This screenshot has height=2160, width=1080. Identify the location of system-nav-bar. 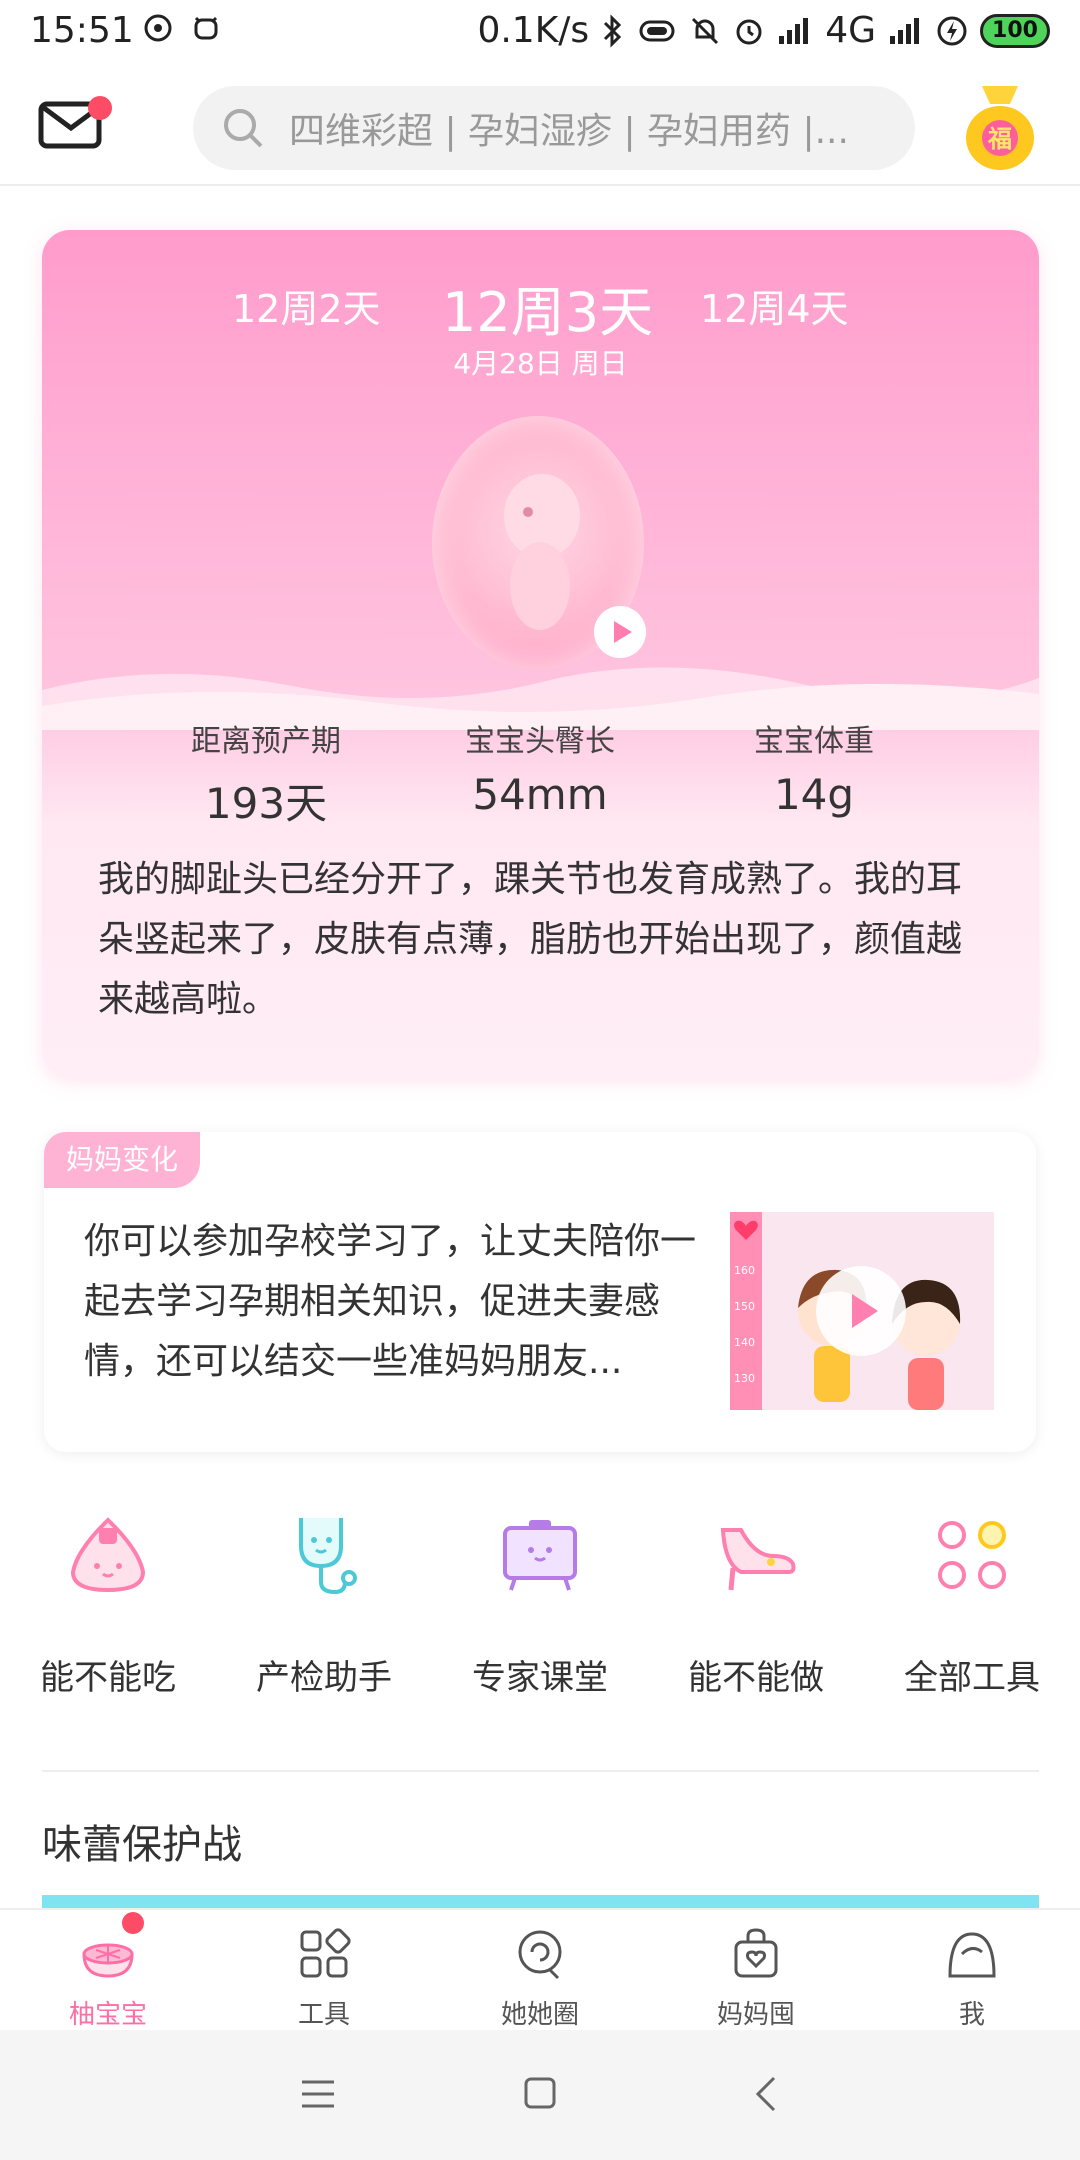
(540, 2095).